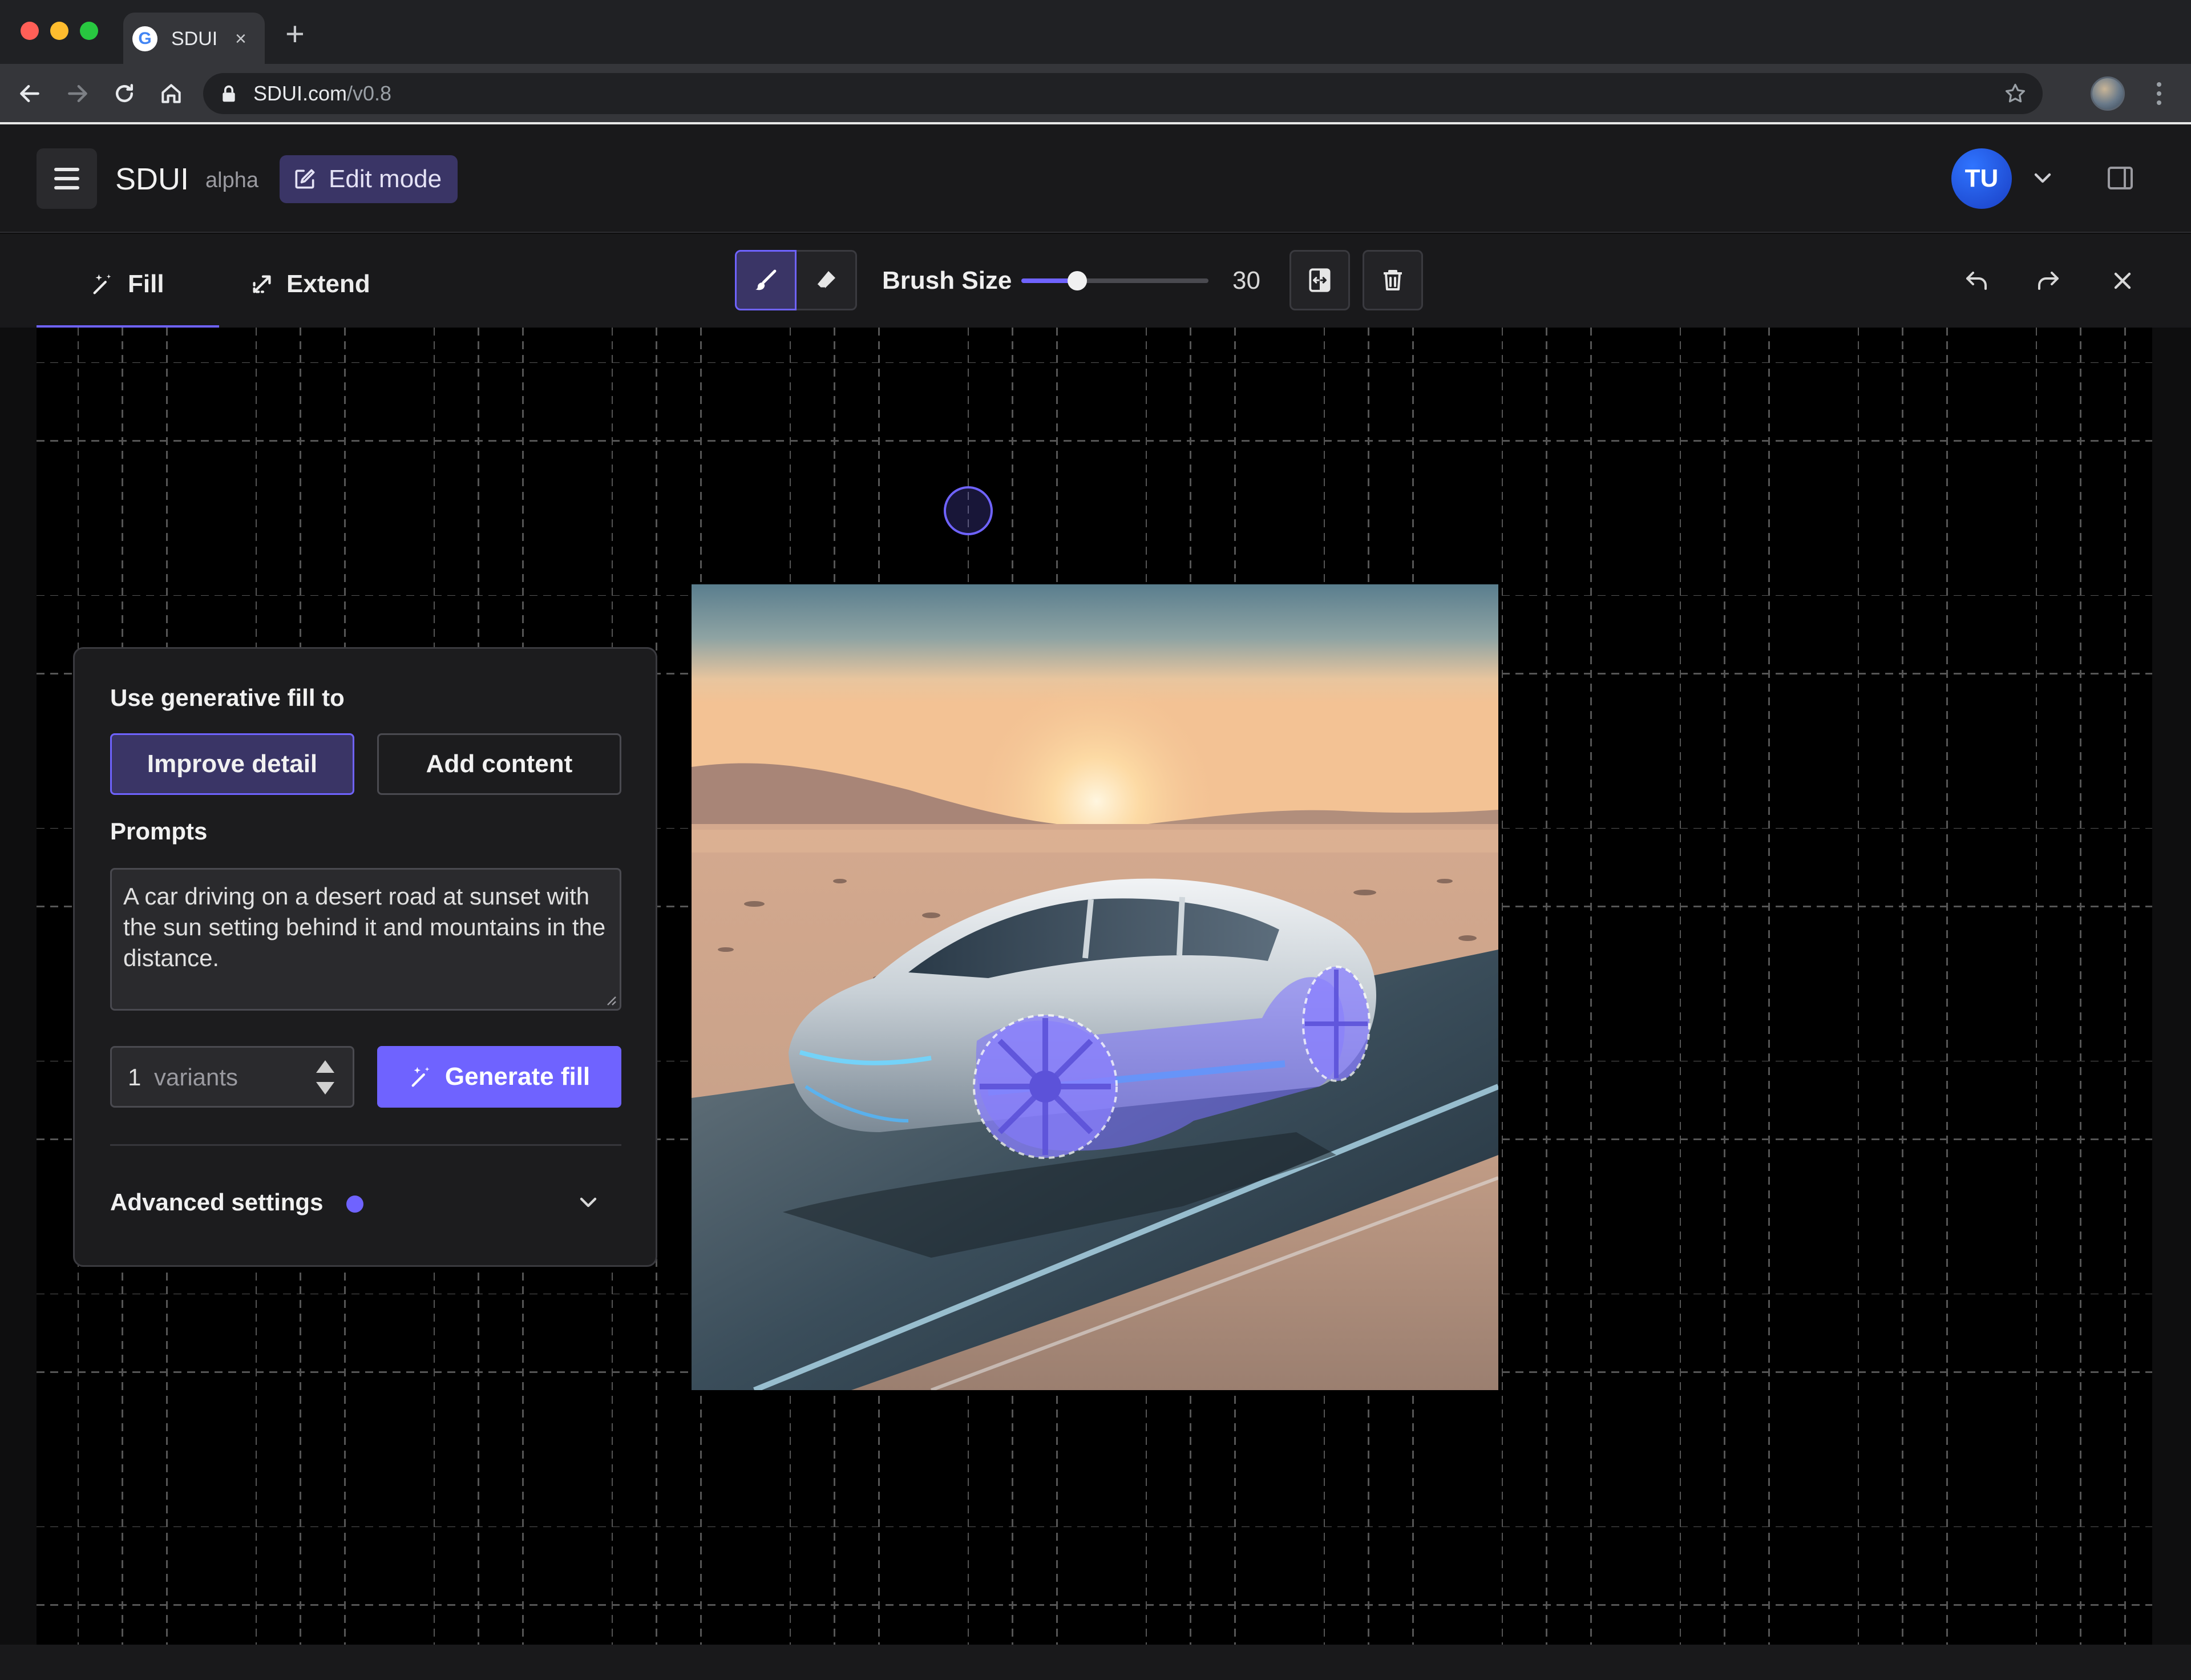 This screenshot has height=1680, width=2191. Describe the element at coordinates (1981, 178) in the screenshot. I see `user-avatar: TU` at that location.